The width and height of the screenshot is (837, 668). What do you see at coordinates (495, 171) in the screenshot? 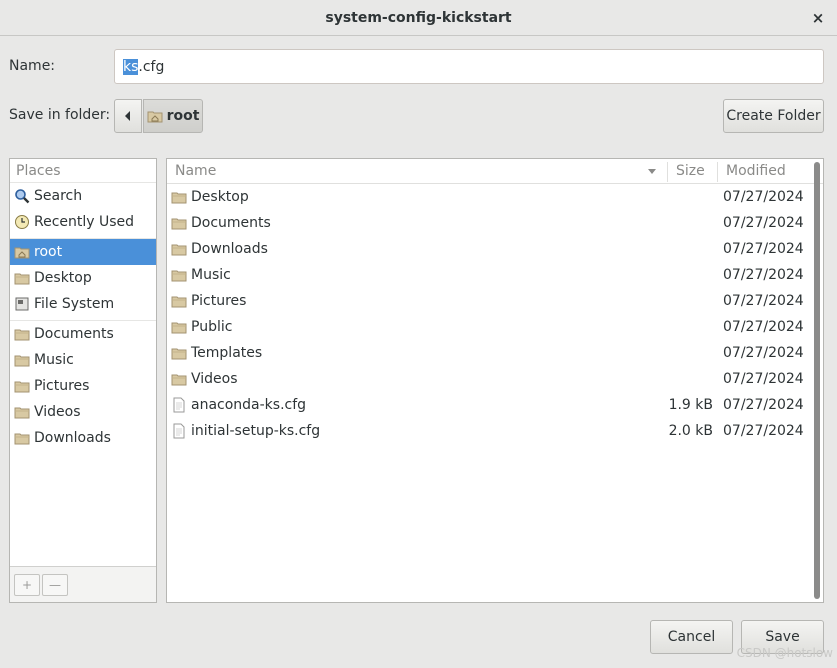
I see `file-list-header: Name Size Modified` at bounding box center [495, 171].